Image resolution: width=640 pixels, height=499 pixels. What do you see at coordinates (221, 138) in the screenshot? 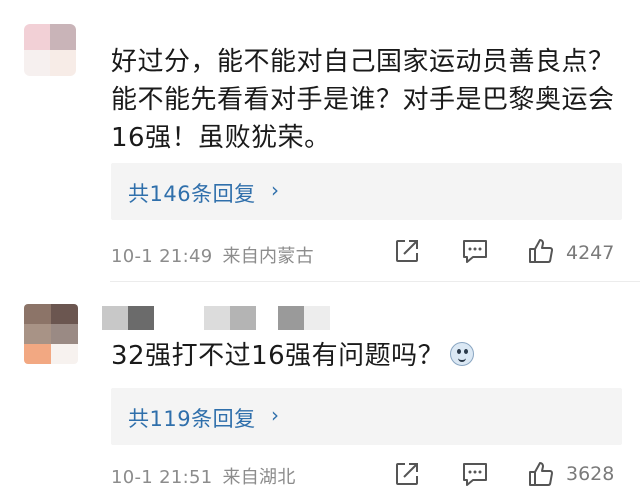
I see `comment-text-line: 16强！虽败犹荣。` at bounding box center [221, 138].